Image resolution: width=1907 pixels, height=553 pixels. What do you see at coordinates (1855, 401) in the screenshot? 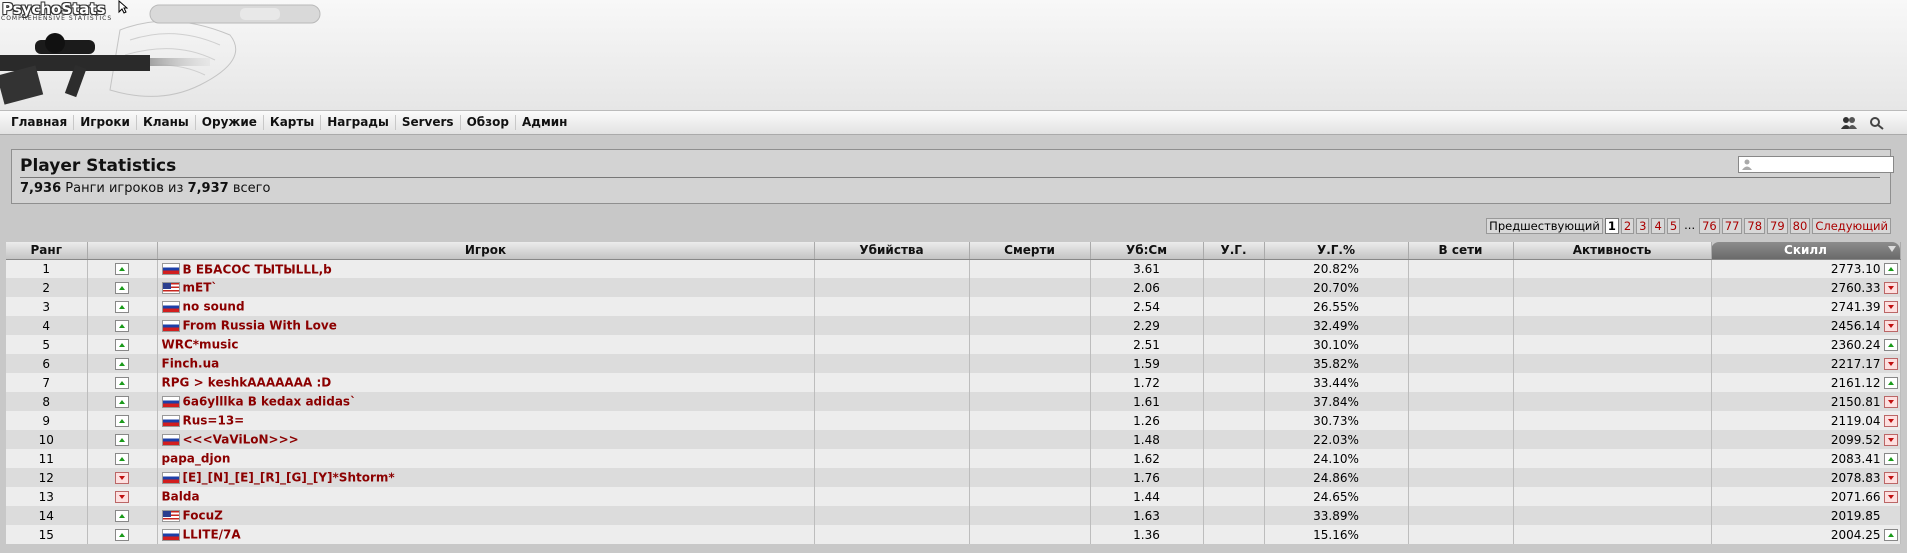
I see `skill-value: 2150.81` at bounding box center [1855, 401].